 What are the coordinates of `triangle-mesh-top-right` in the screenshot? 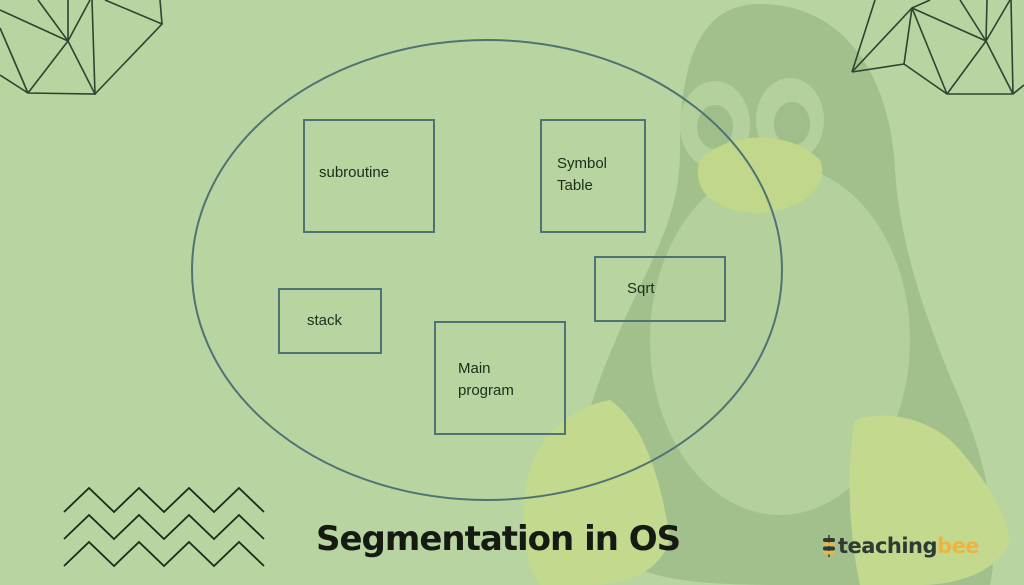 It's located at (937, 47).